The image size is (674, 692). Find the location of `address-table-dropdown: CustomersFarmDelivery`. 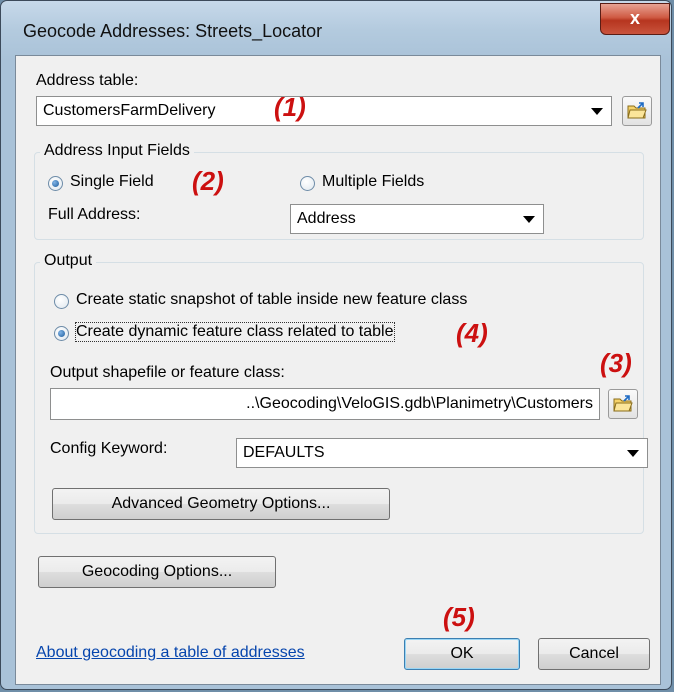

address-table-dropdown: CustomersFarmDelivery is located at coordinates (324, 111).